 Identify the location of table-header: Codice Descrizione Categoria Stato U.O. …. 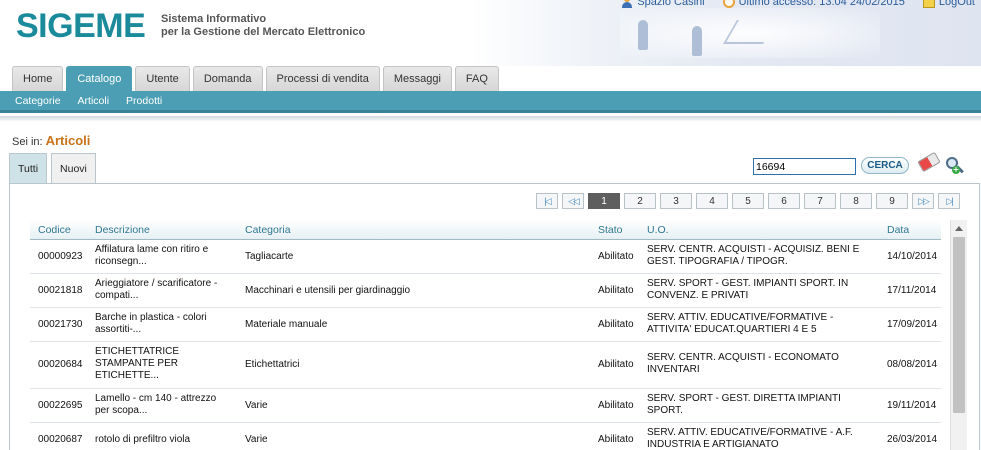
(485, 230).